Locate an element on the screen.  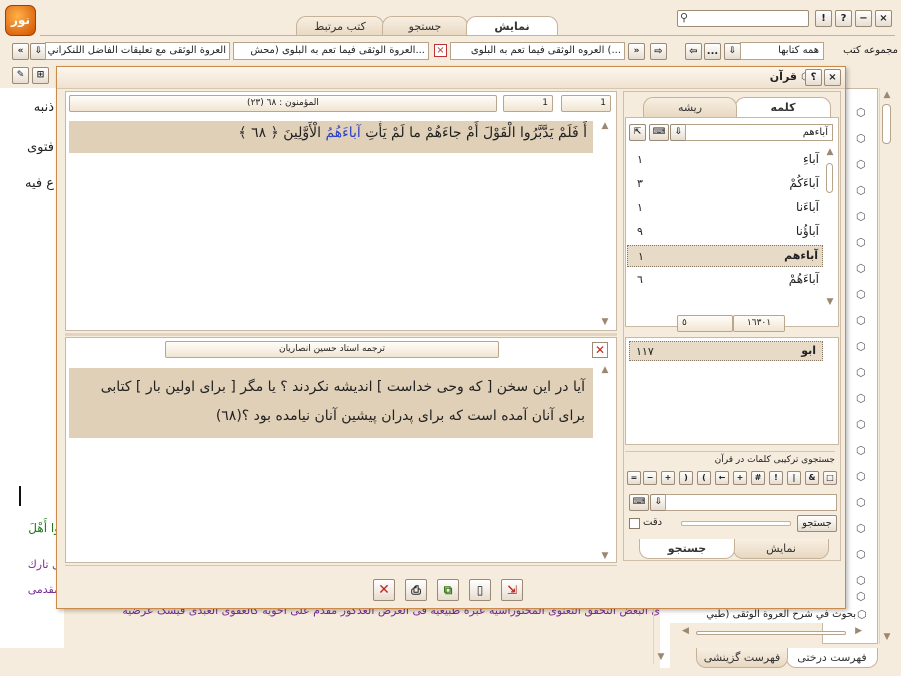
global-search-input: ⚲ is located at coordinates (743, 18).